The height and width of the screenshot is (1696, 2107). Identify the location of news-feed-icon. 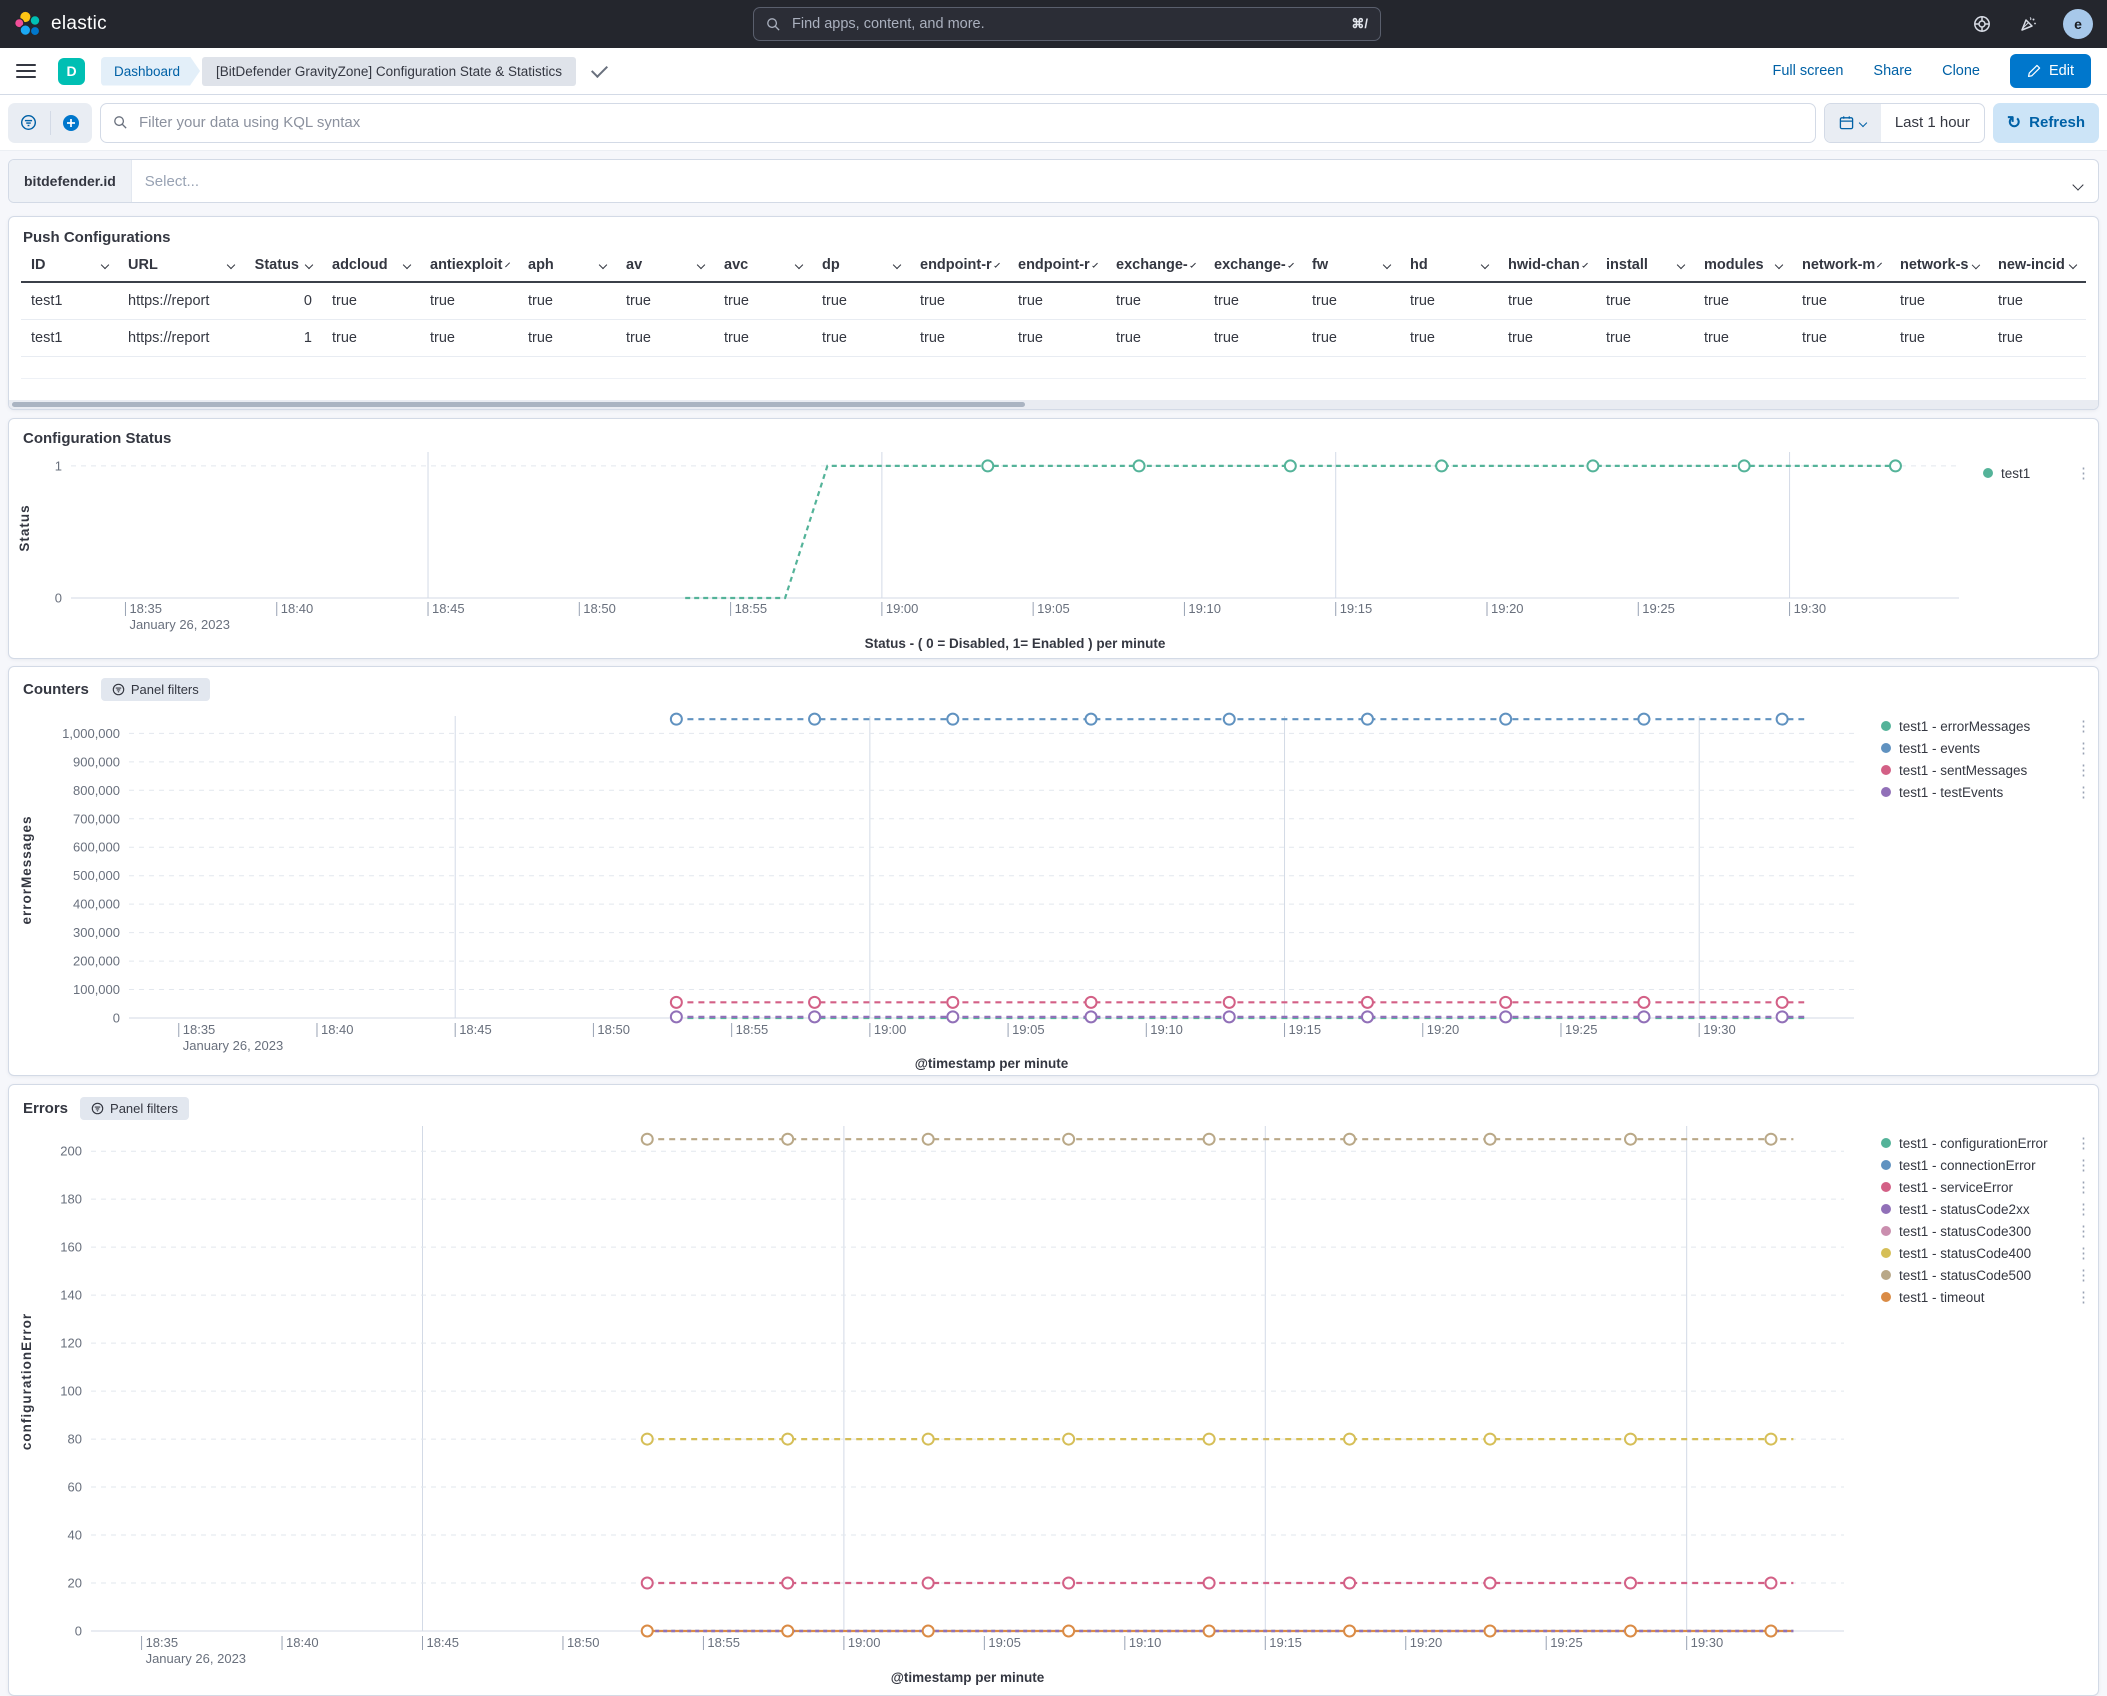
(2028, 24).